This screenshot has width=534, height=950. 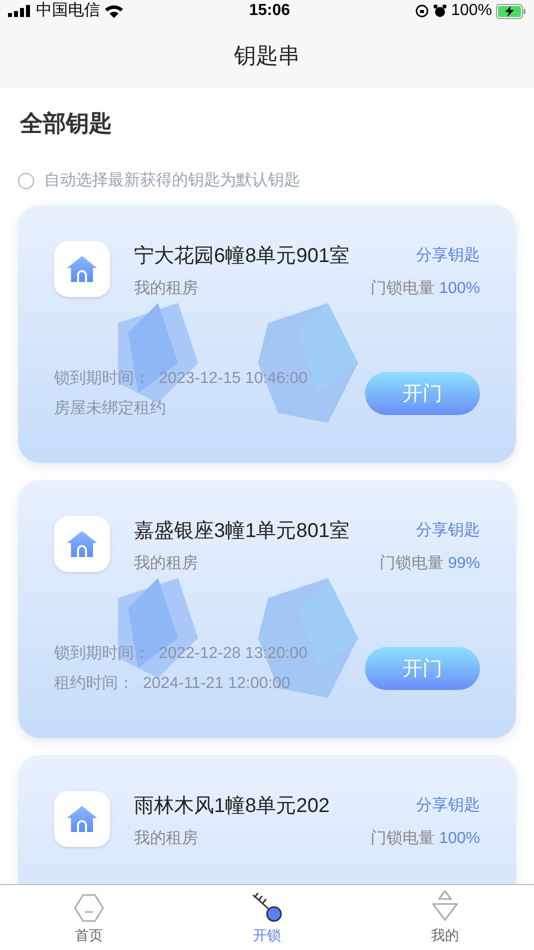 What do you see at coordinates (173, 684) in the screenshot?
I see `lock-info: 租约时间： 2024-11-21 12:00:00` at bounding box center [173, 684].